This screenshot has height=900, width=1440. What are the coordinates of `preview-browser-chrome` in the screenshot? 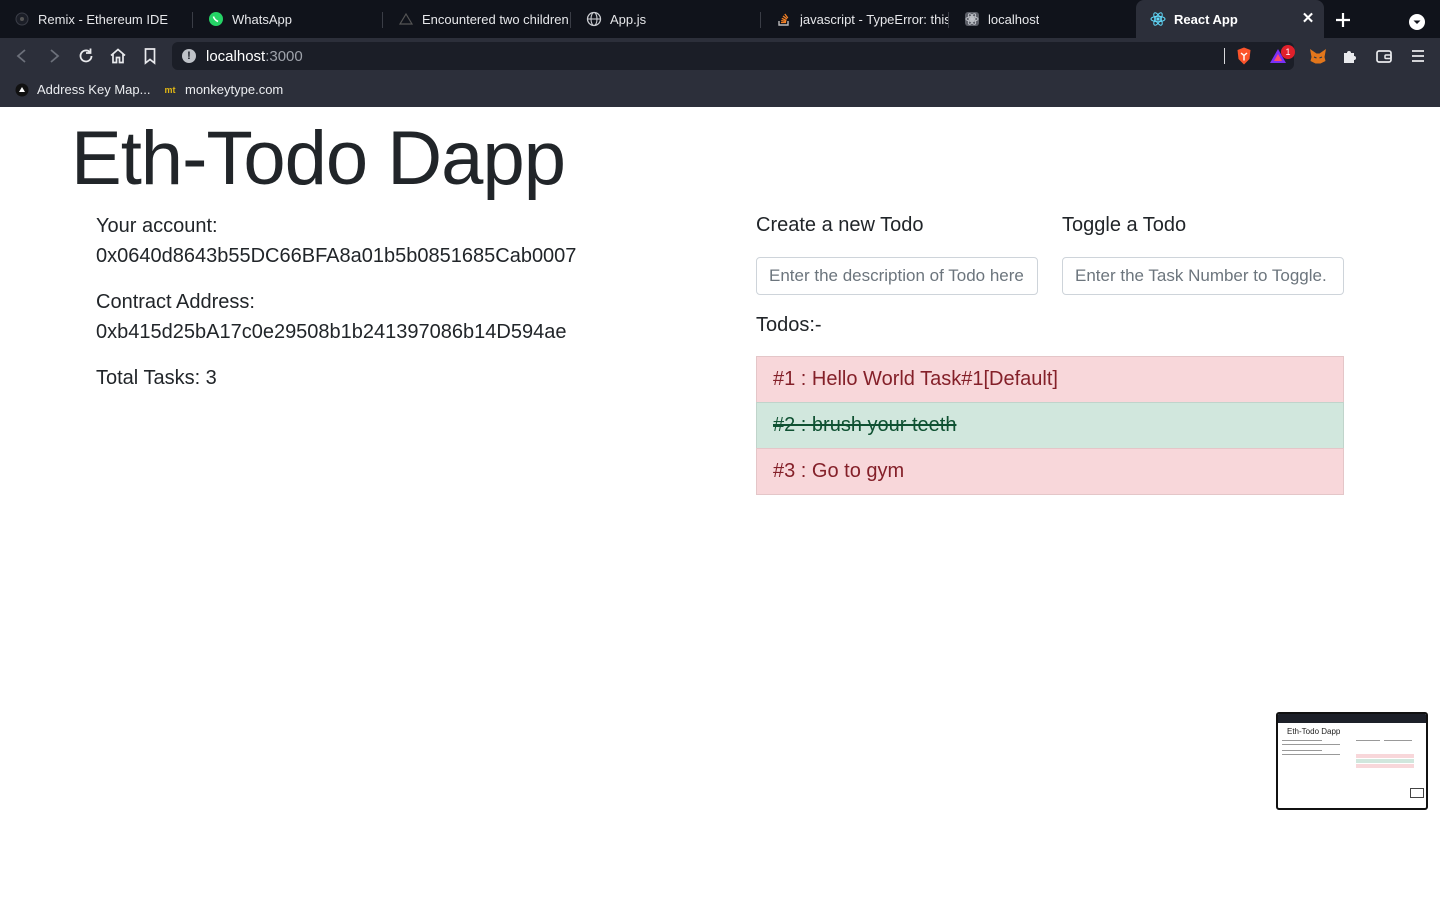 It's located at (1352, 718).